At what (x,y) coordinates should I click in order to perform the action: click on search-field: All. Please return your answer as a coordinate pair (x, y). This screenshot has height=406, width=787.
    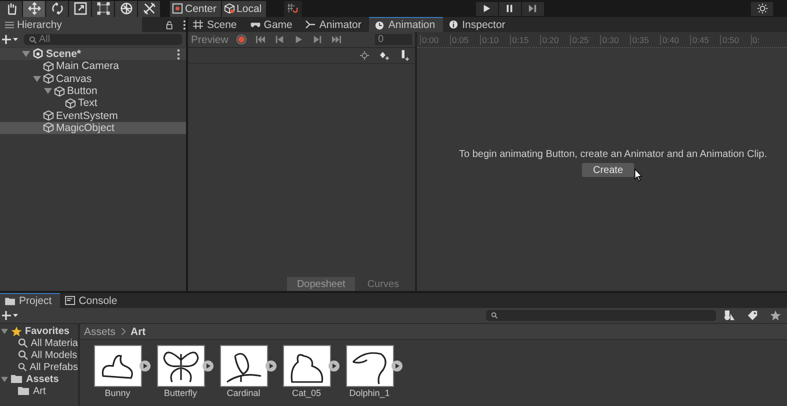
    Looking at the image, I should click on (103, 39).